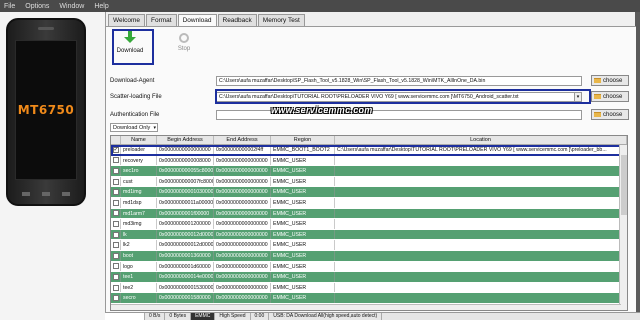  What do you see at coordinates (71, 6) in the screenshot?
I see `menu-window: Window` at bounding box center [71, 6].